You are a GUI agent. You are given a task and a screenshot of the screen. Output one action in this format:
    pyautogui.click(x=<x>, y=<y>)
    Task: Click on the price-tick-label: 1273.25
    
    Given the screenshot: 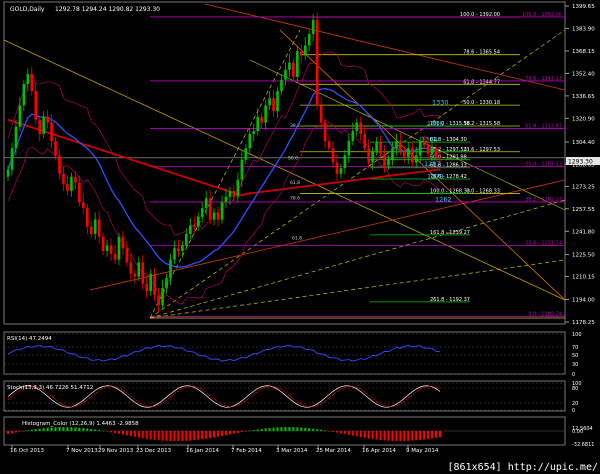 What is the action you would take?
    pyautogui.click(x=583, y=187)
    